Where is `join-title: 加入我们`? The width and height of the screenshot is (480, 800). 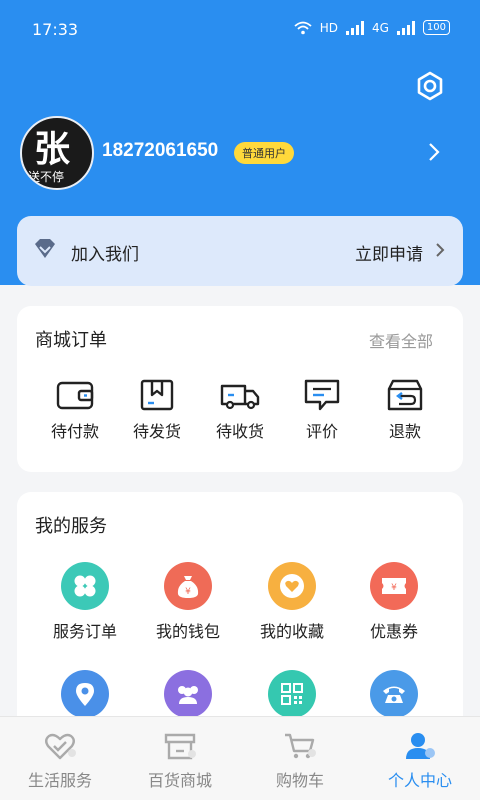 join-title: 加入我们 is located at coordinates (105, 255).